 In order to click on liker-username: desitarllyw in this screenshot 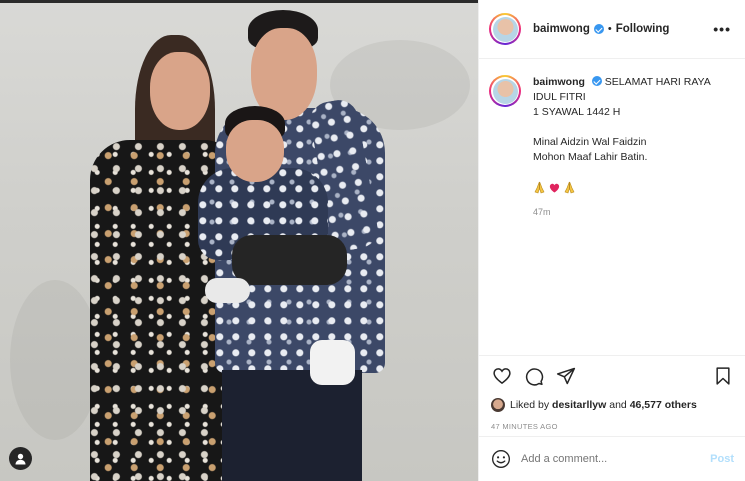, I will do `click(579, 405)`.